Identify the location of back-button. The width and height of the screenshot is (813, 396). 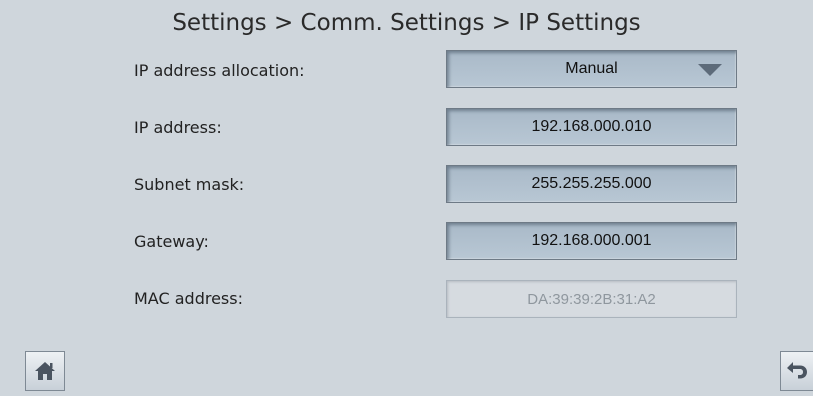
(796, 371).